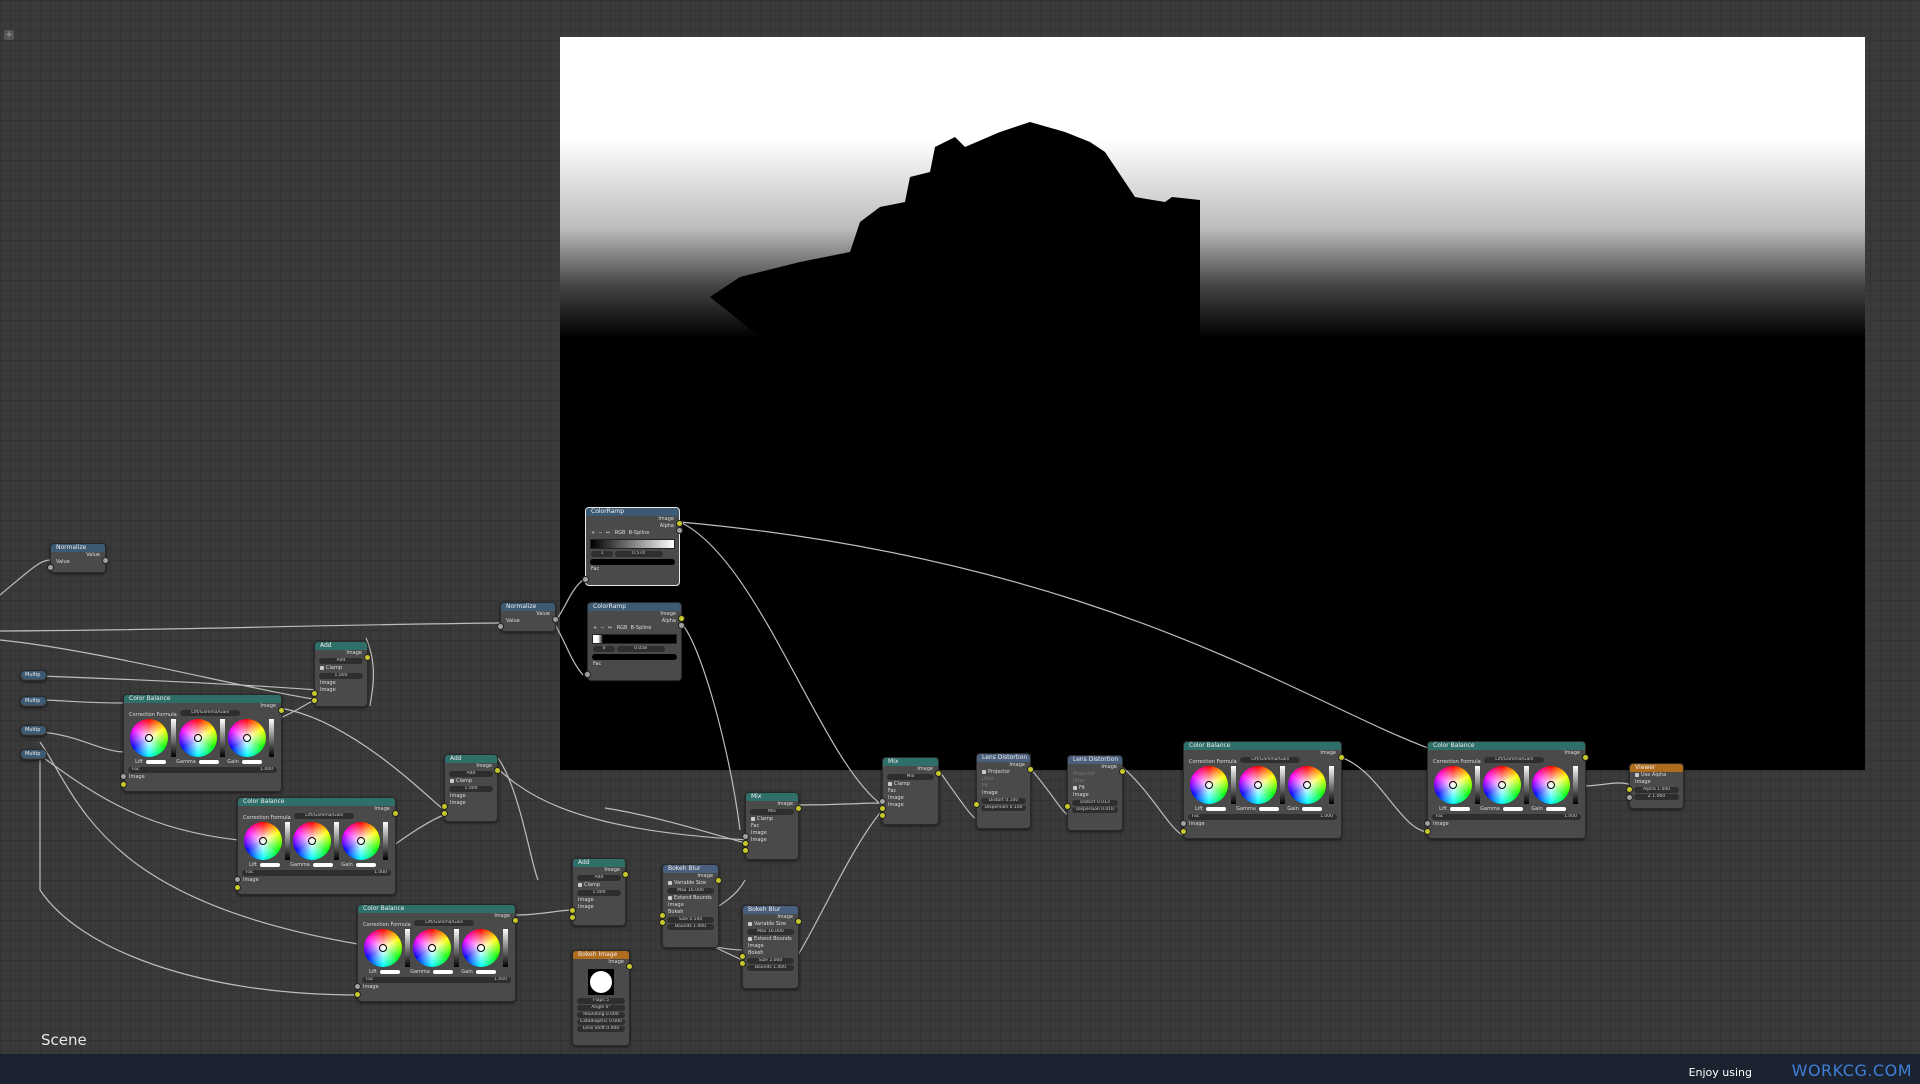 The height and width of the screenshot is (1084, 1920). I want to click on dispersion-field: Dispersion 0.010, so click(1095, 810).